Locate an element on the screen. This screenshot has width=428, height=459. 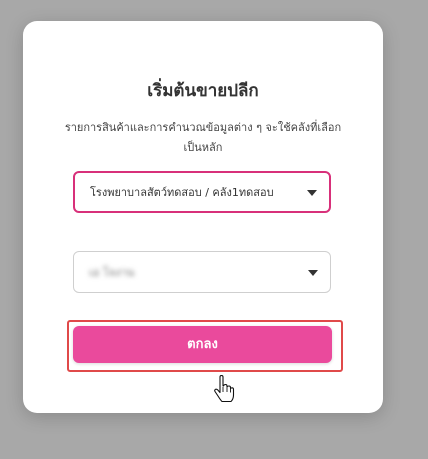
user-select-value: เอ โจงาน is located at coordinates (112, 272).